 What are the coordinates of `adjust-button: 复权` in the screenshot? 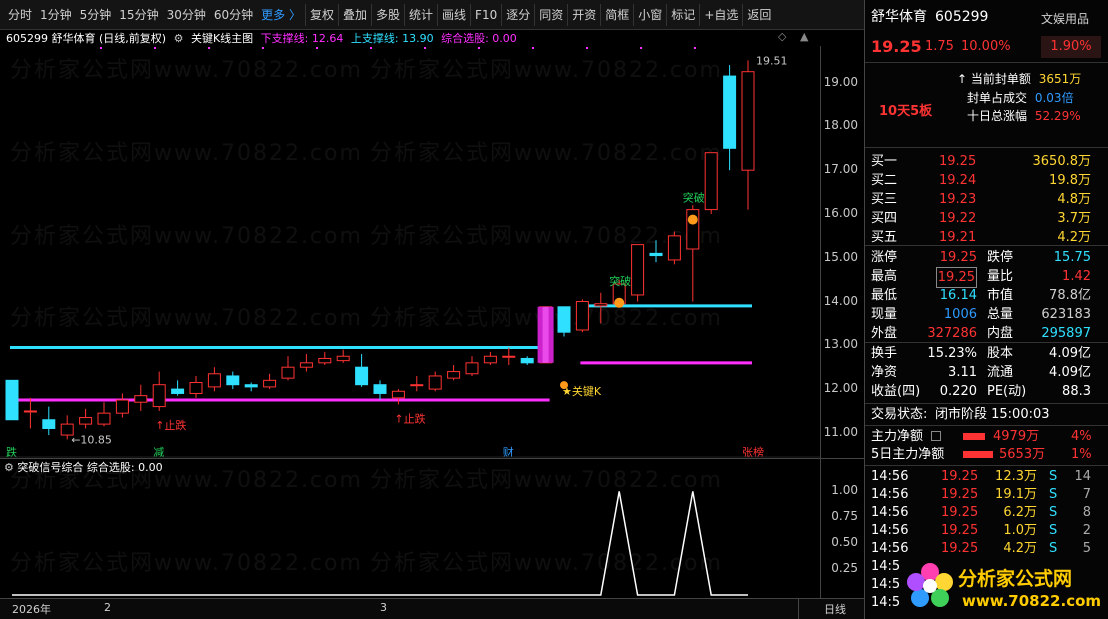 It's located at (321, 14).